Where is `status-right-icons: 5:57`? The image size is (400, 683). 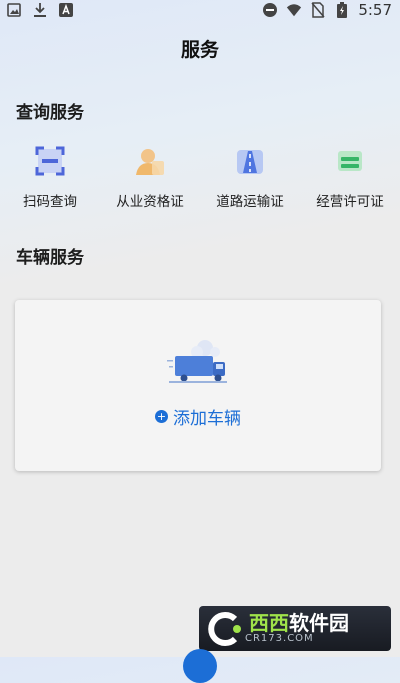 status-right-icons: 5:57 is located at coordinates (327, 10).